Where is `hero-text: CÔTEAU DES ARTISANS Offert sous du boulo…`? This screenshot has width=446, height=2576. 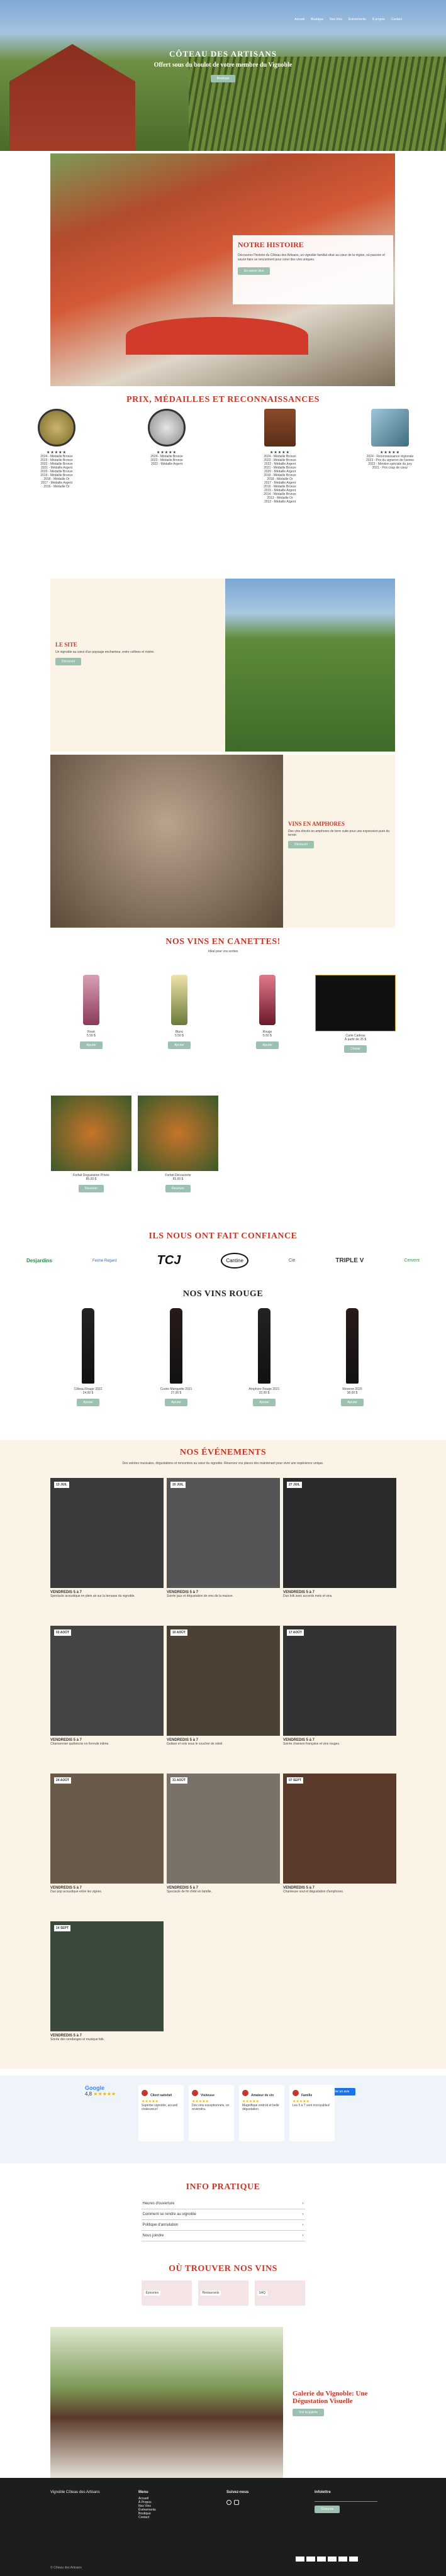
hero-text: CÔTEAU DES ARTISANS Offert sous du boulo… is located at coordinates (223, 65).